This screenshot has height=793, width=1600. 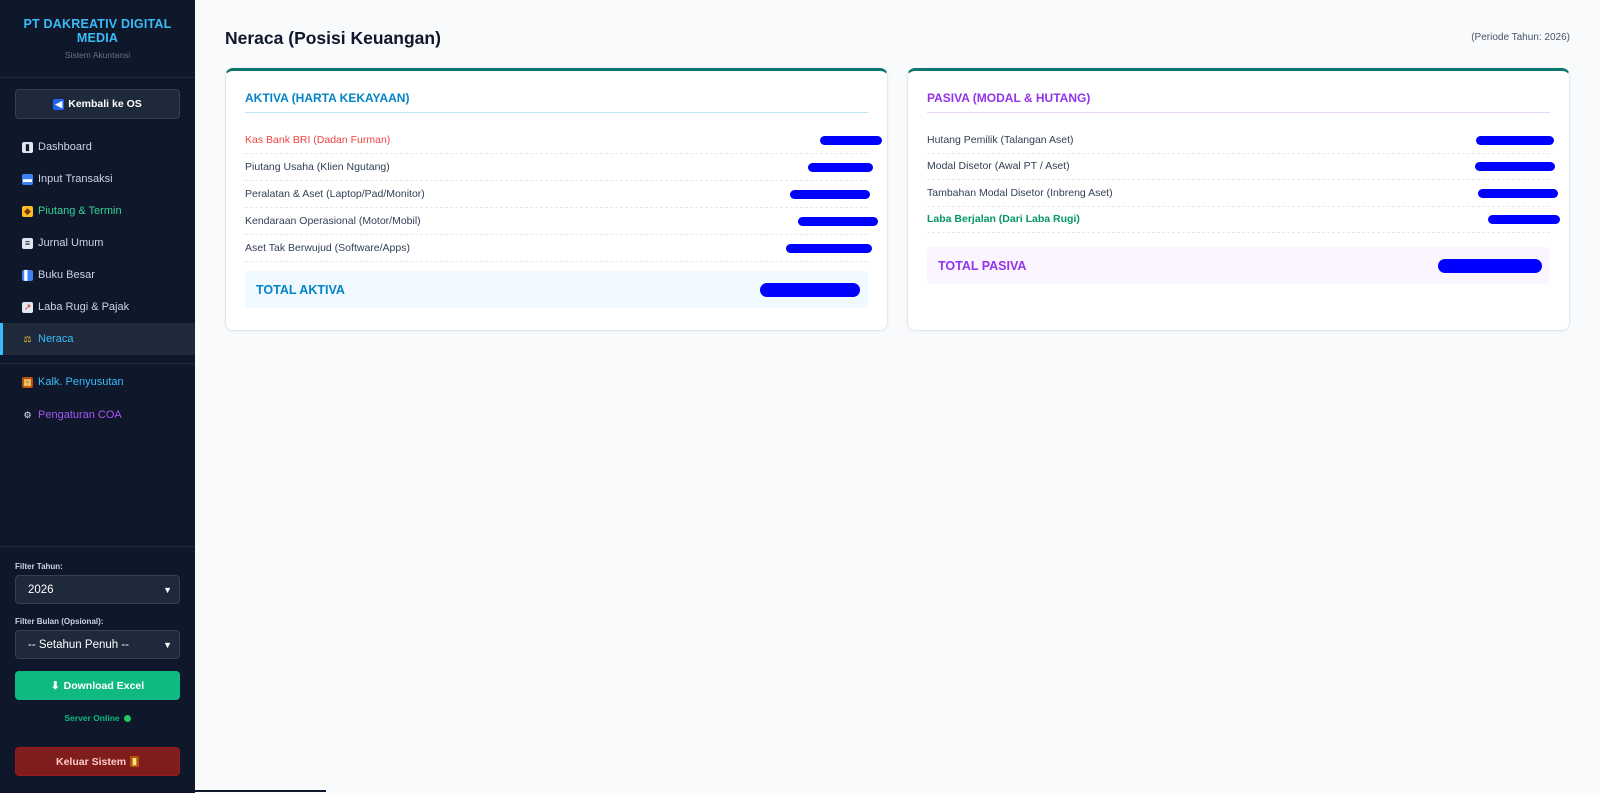 I want to click on brand-subtitle: Sistem Akuntansi, so click(x=97, y=55).